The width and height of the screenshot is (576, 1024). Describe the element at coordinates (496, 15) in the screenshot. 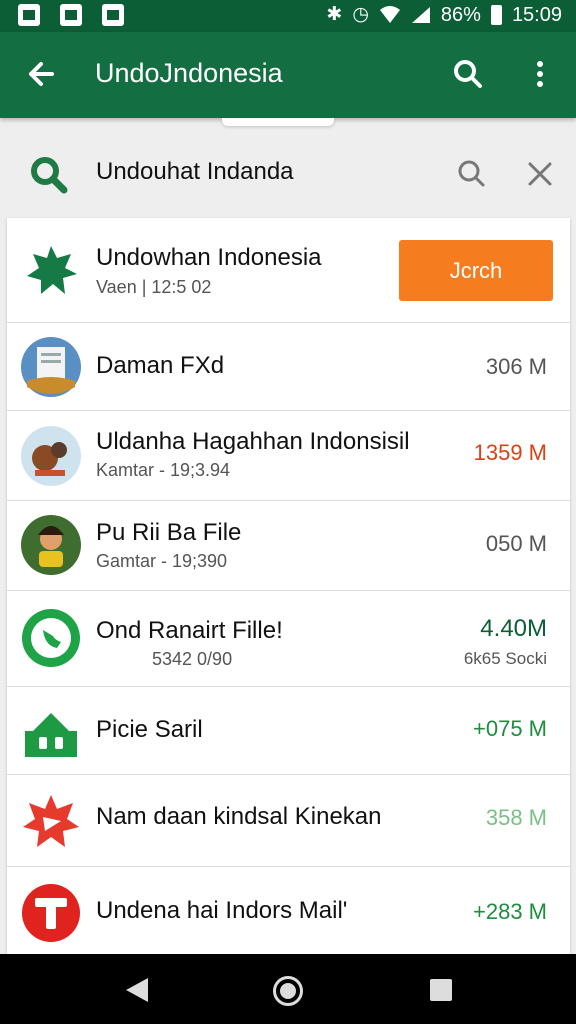

I see `battery-icon` at that location.